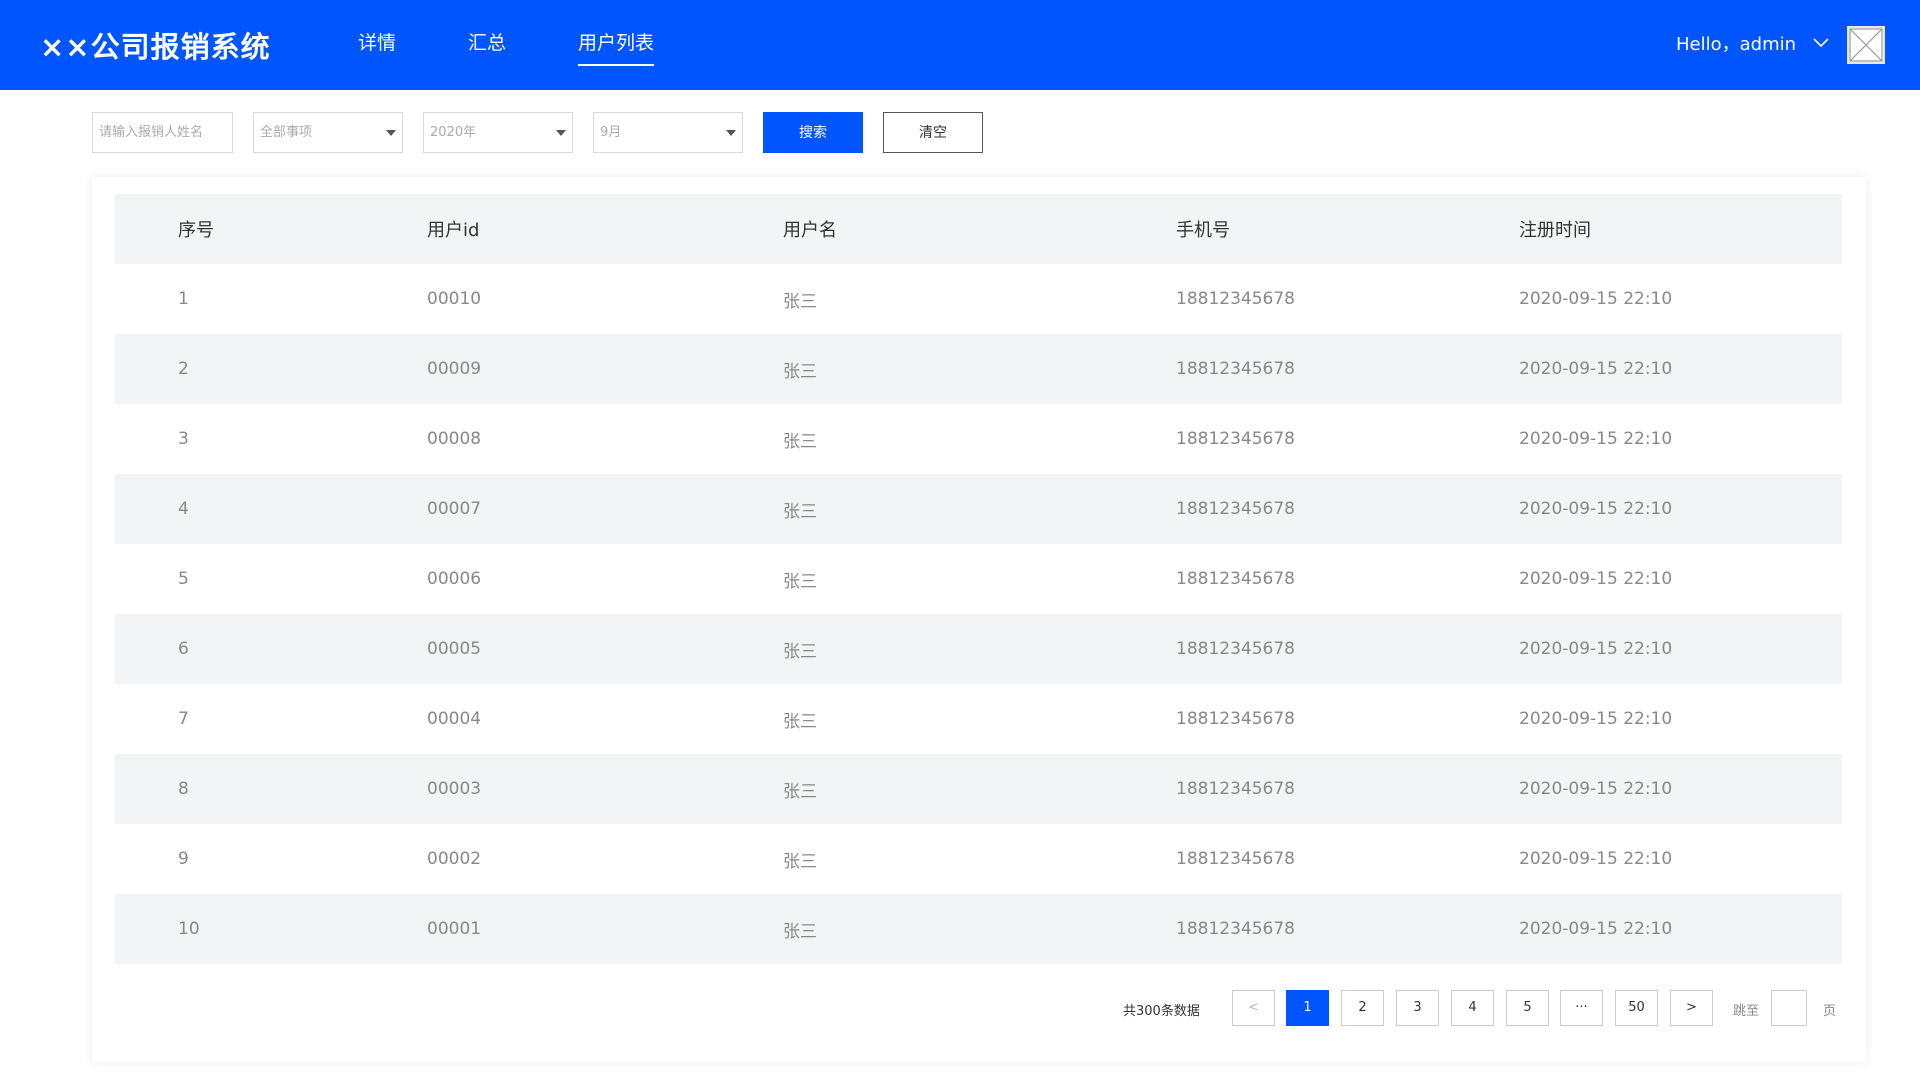  Describe the element at coordinates (933, 132) in the screenshot. I see `clear-button: 清空` at that location.